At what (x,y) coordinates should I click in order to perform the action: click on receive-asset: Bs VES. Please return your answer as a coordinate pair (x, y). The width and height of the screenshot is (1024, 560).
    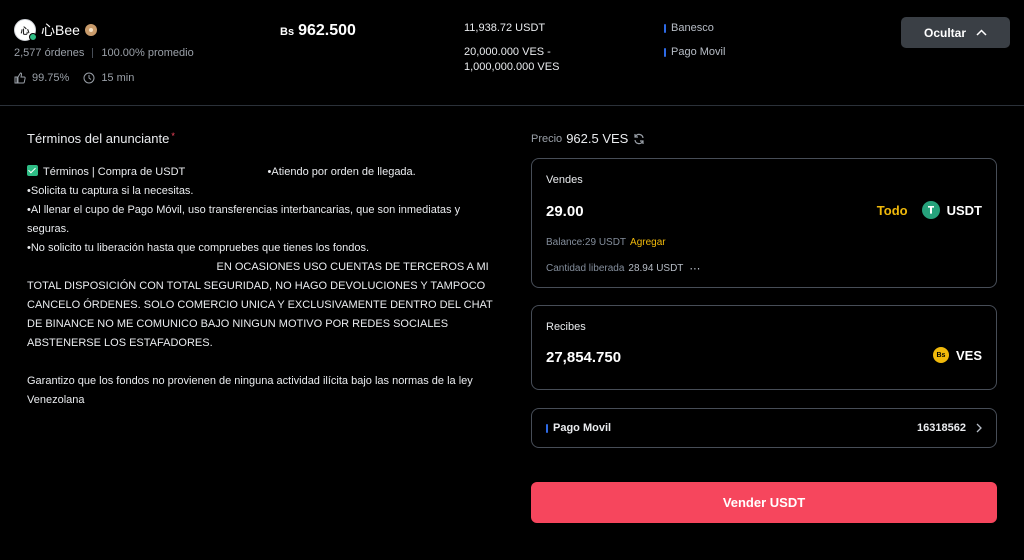
    Looking at the image, I should click on (957, 355).